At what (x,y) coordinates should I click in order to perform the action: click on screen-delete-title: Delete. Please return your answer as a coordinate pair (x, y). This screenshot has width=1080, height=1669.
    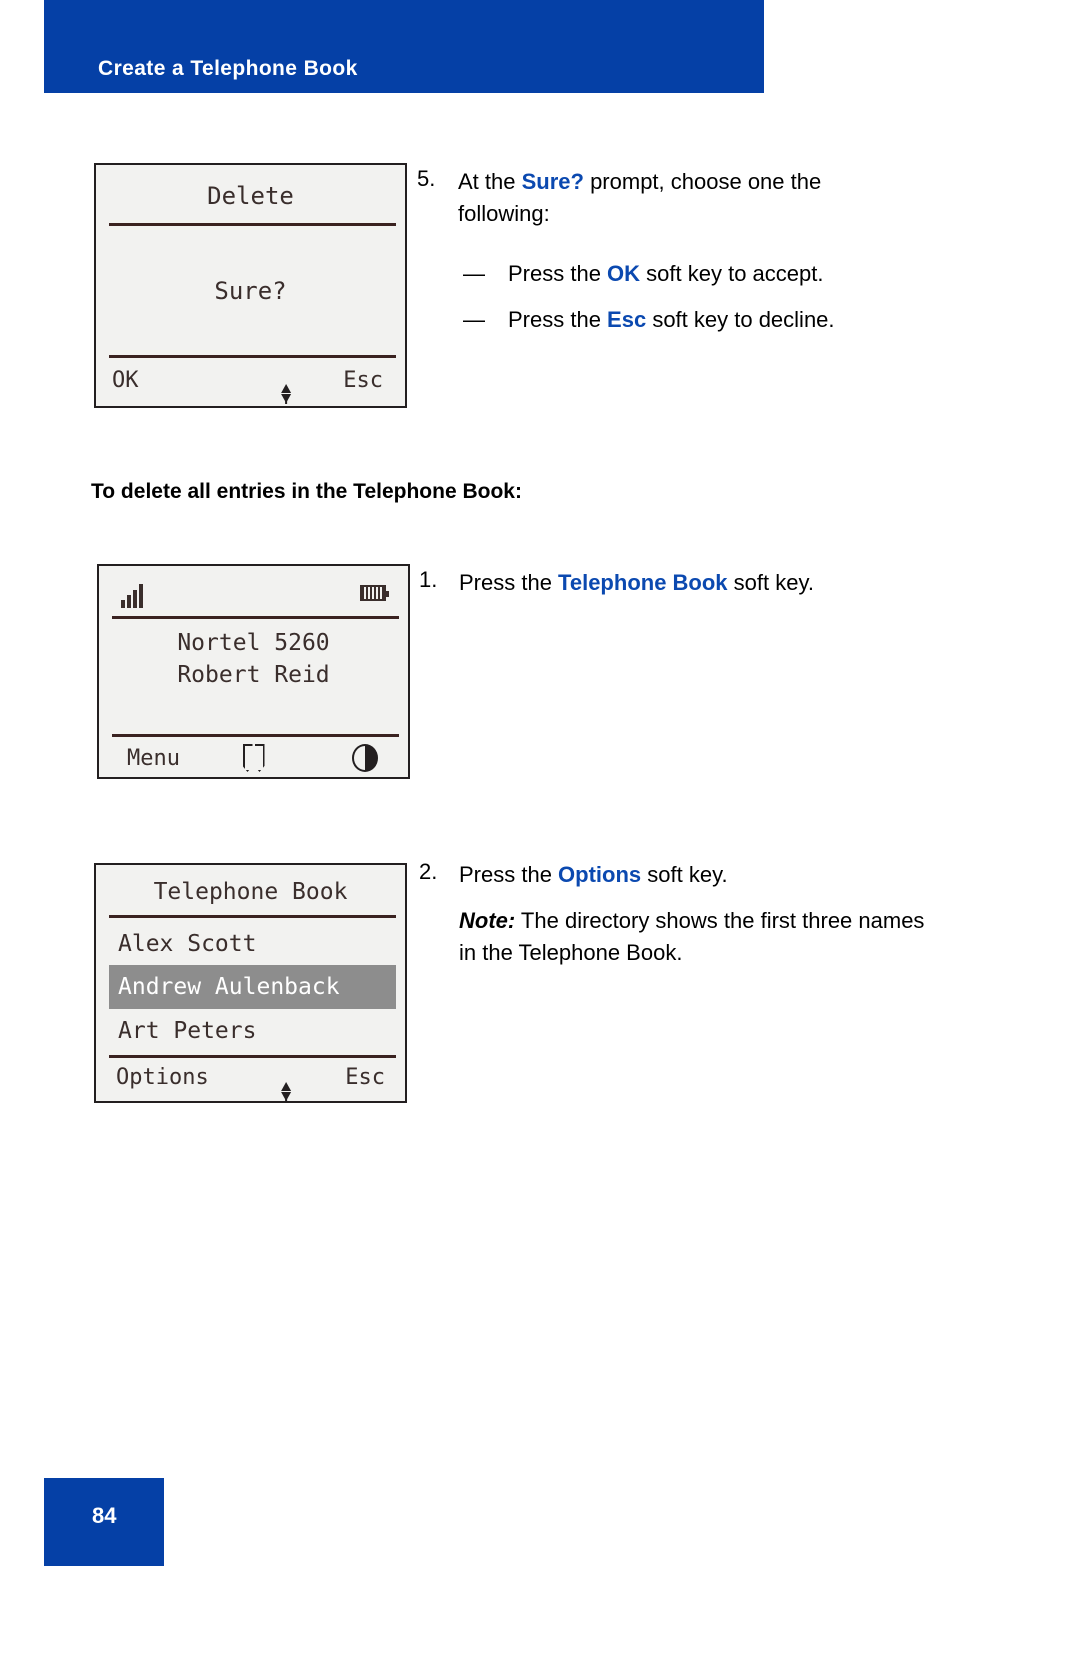
    Looking at the image, I should click on (250, 196).